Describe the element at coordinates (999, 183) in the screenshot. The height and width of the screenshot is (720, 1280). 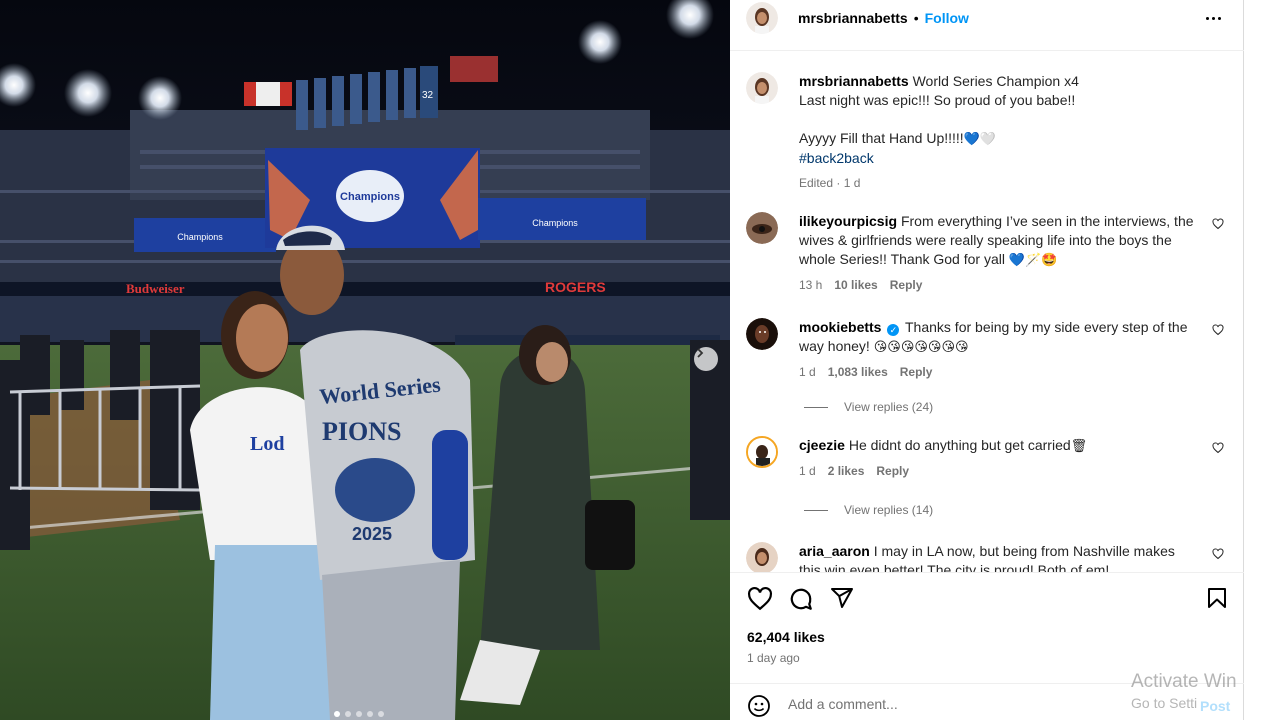
I see `caption-meta: Edited · 1 d` at that location.